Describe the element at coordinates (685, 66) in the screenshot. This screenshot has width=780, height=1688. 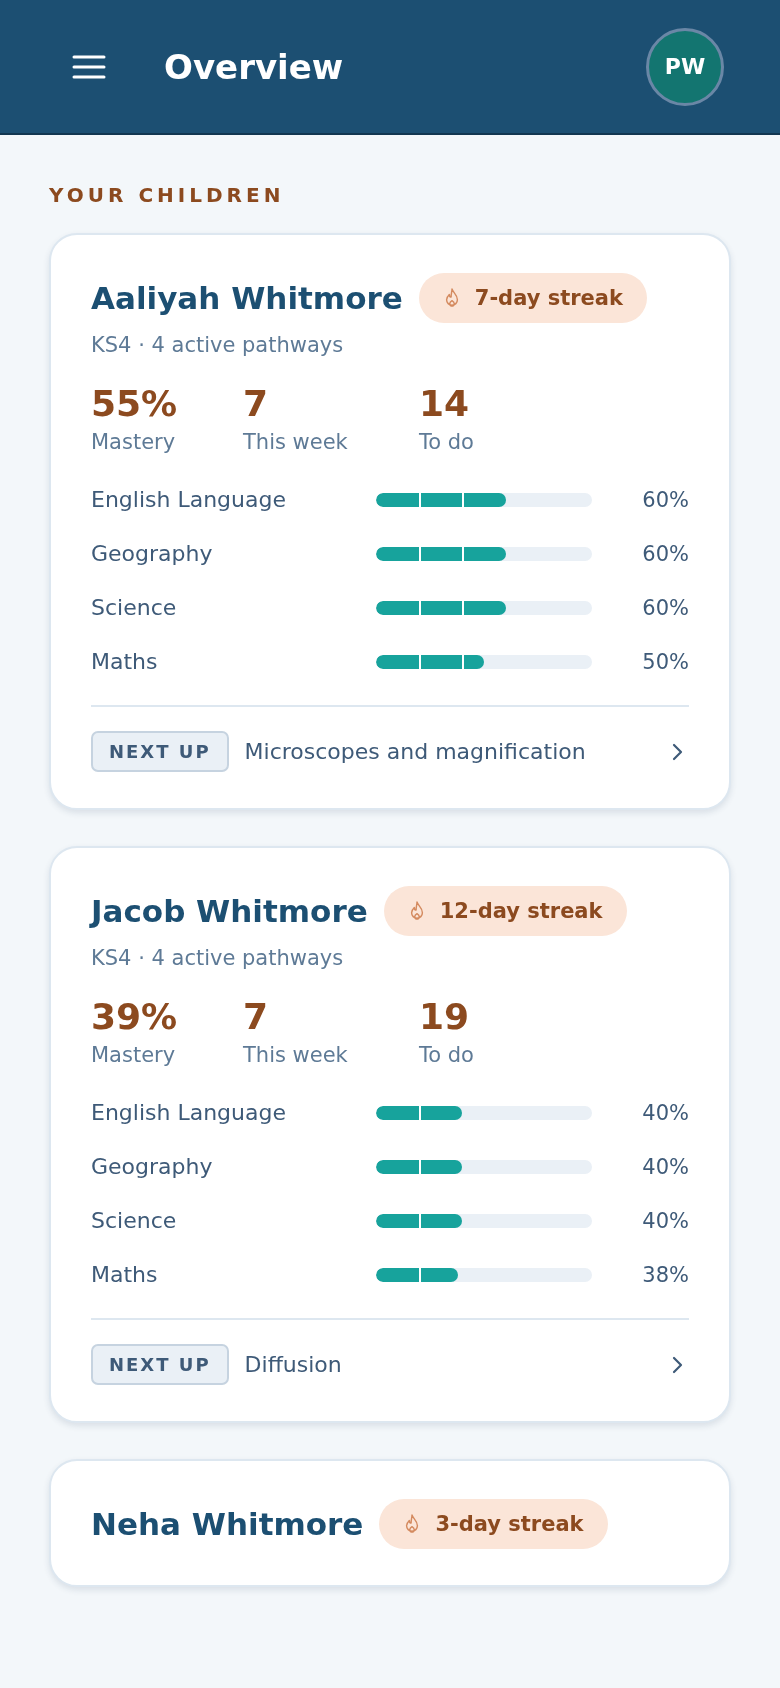
I see `avatar: PW` at that location.